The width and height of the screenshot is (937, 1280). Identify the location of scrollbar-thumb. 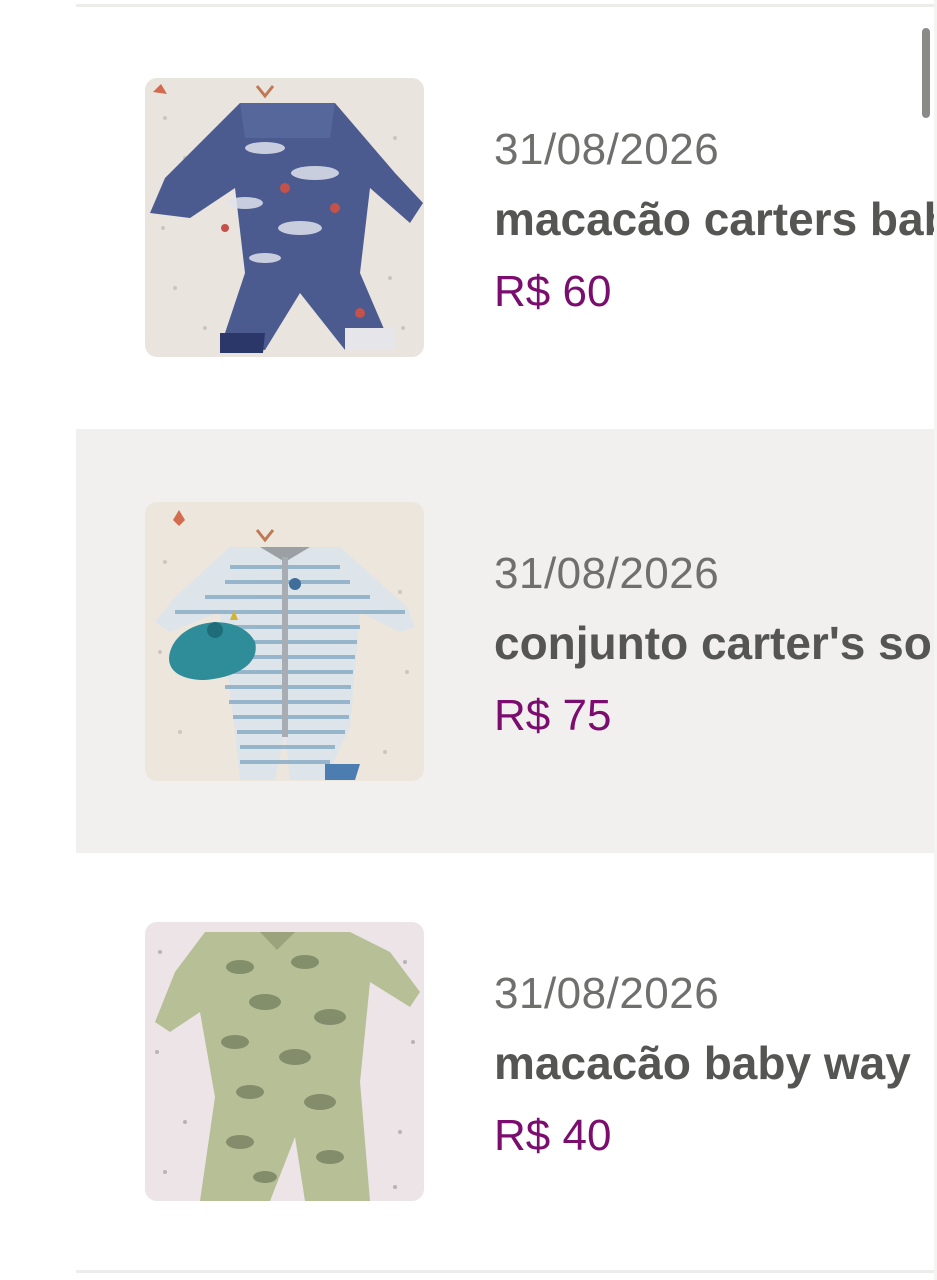
(926, 73).